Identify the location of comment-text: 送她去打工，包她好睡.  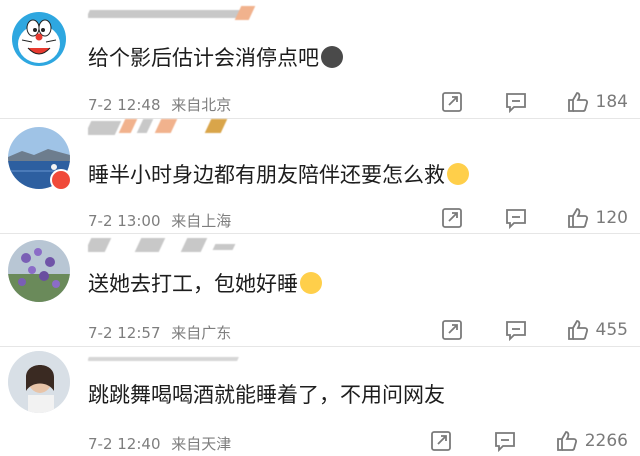
(205, 284).